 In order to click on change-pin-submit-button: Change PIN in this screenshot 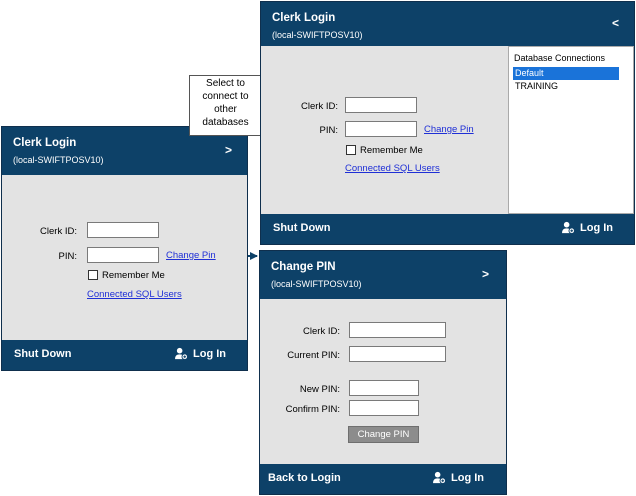, I will do `click(383, 434)`.